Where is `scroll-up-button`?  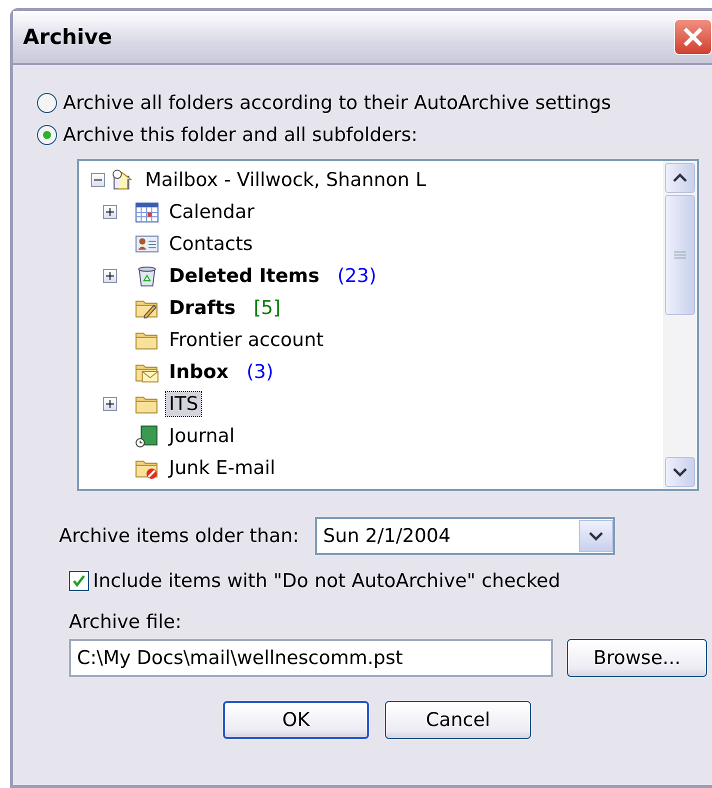
scroll-up-button is located at coordinates (680, 178).